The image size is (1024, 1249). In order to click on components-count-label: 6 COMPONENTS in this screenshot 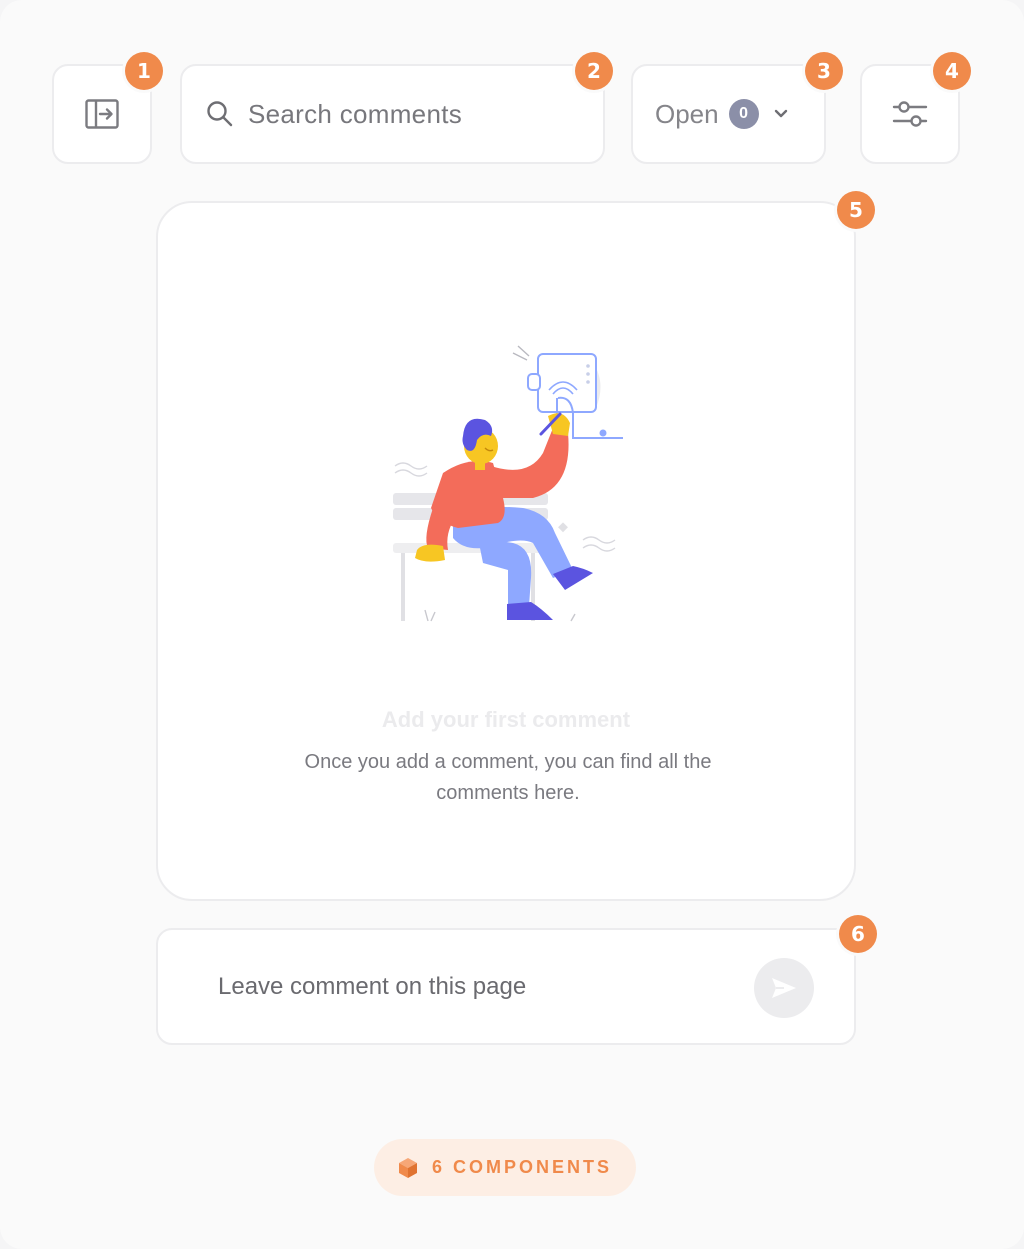, I will do `click(522, 1167)`.